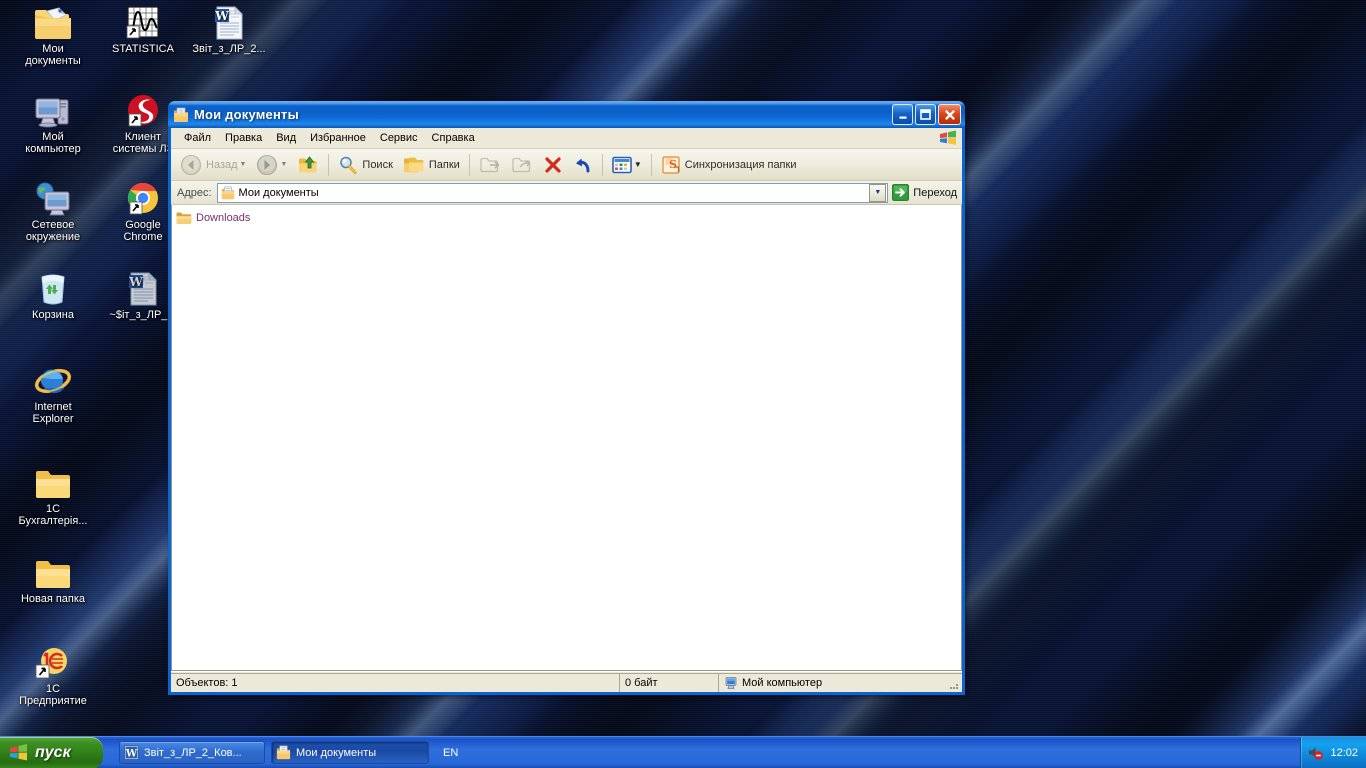 The image size is (1366, 768). What do you see at coordinates (143, 49) in the screenshot?
I see `desktop-icon-label: STATISTICA` at bounding box center [143, 49].